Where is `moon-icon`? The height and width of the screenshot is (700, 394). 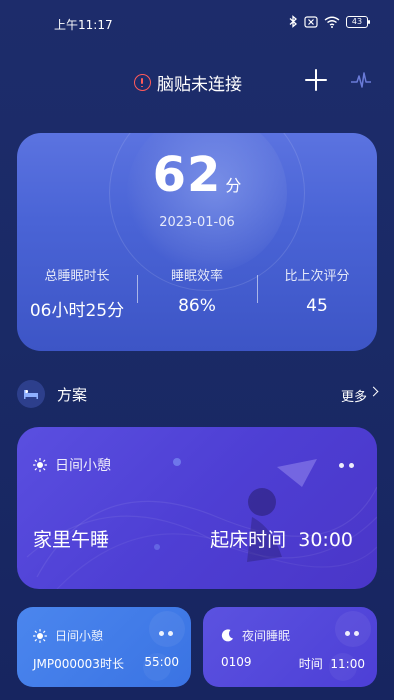 moon-icon is located at coordinates (227, 635).